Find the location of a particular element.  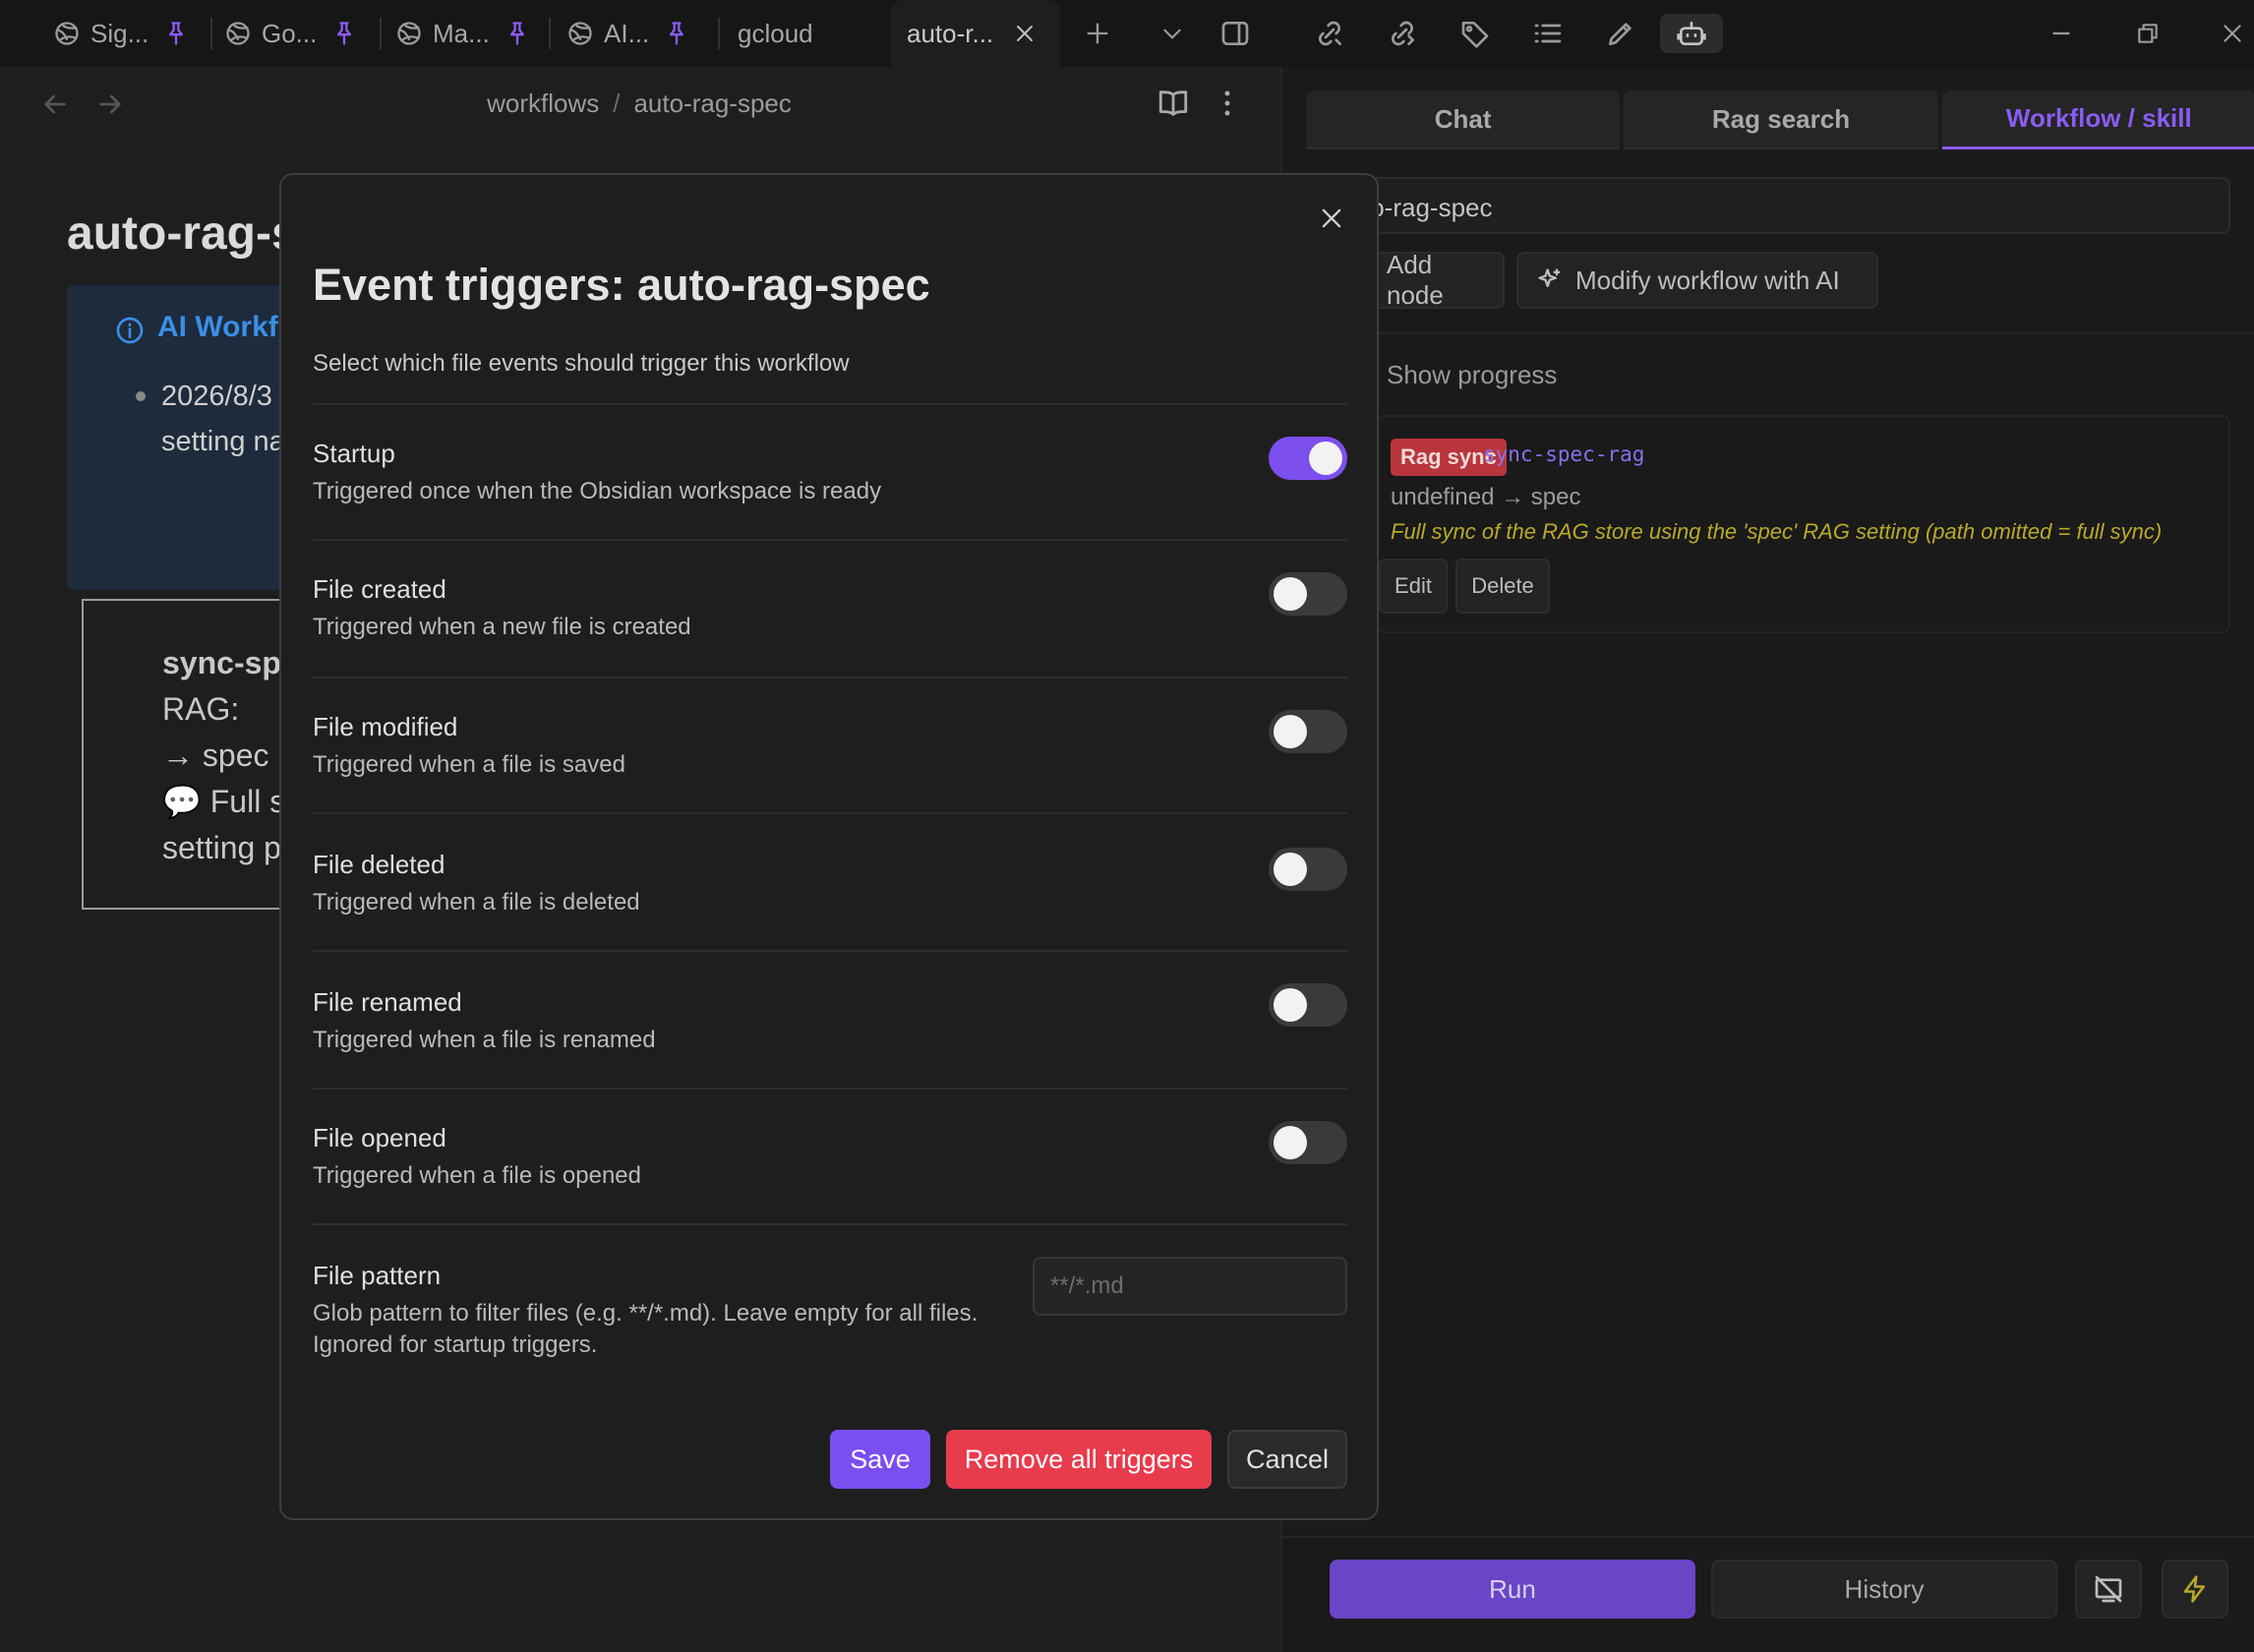

trigger-file-modified-toggle is located at coordinates (1308, 731).